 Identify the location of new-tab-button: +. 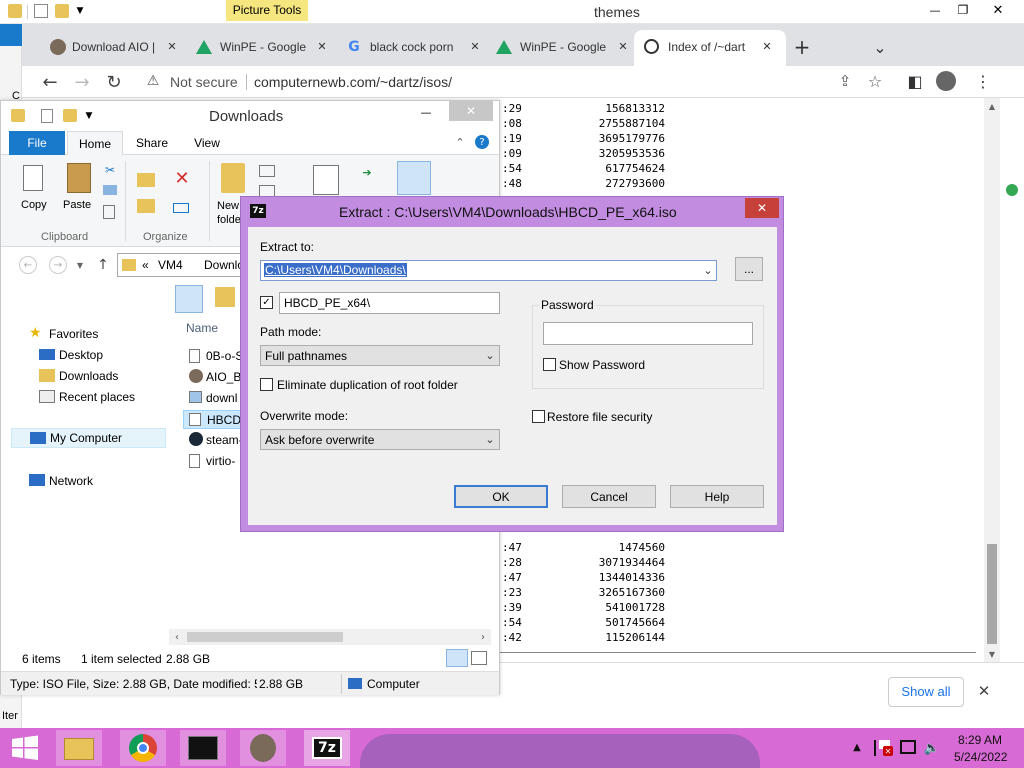
(802, 47).